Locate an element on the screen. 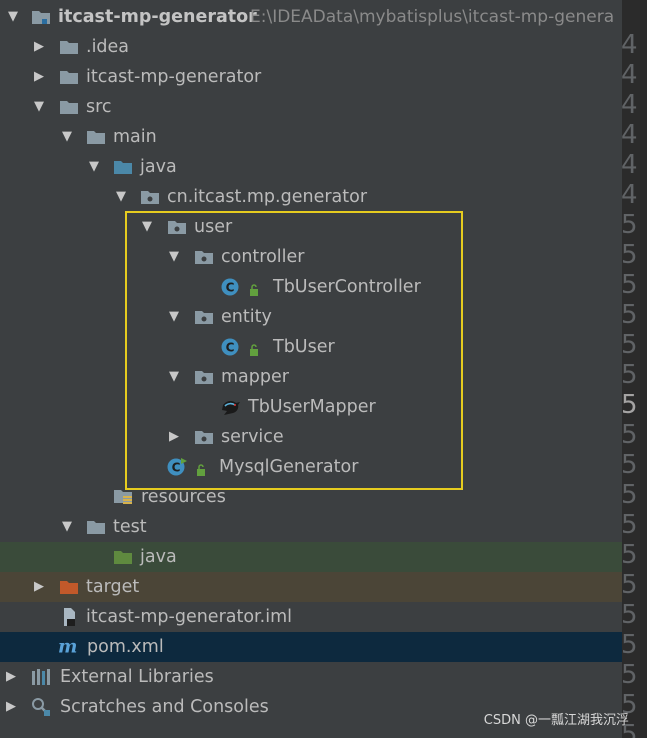 The image size is (647, 738). root-project-label: itcast-mp-generator is located at coordinates (157, 17).